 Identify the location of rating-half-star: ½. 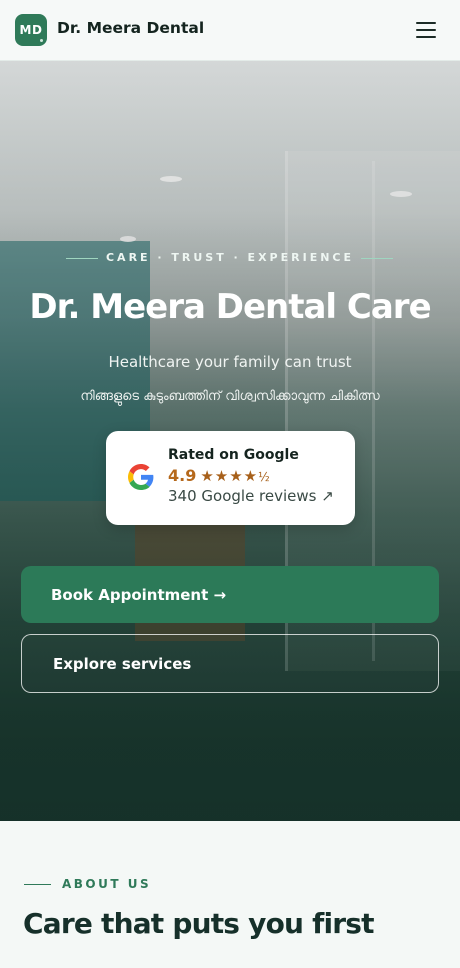
(264, 477).